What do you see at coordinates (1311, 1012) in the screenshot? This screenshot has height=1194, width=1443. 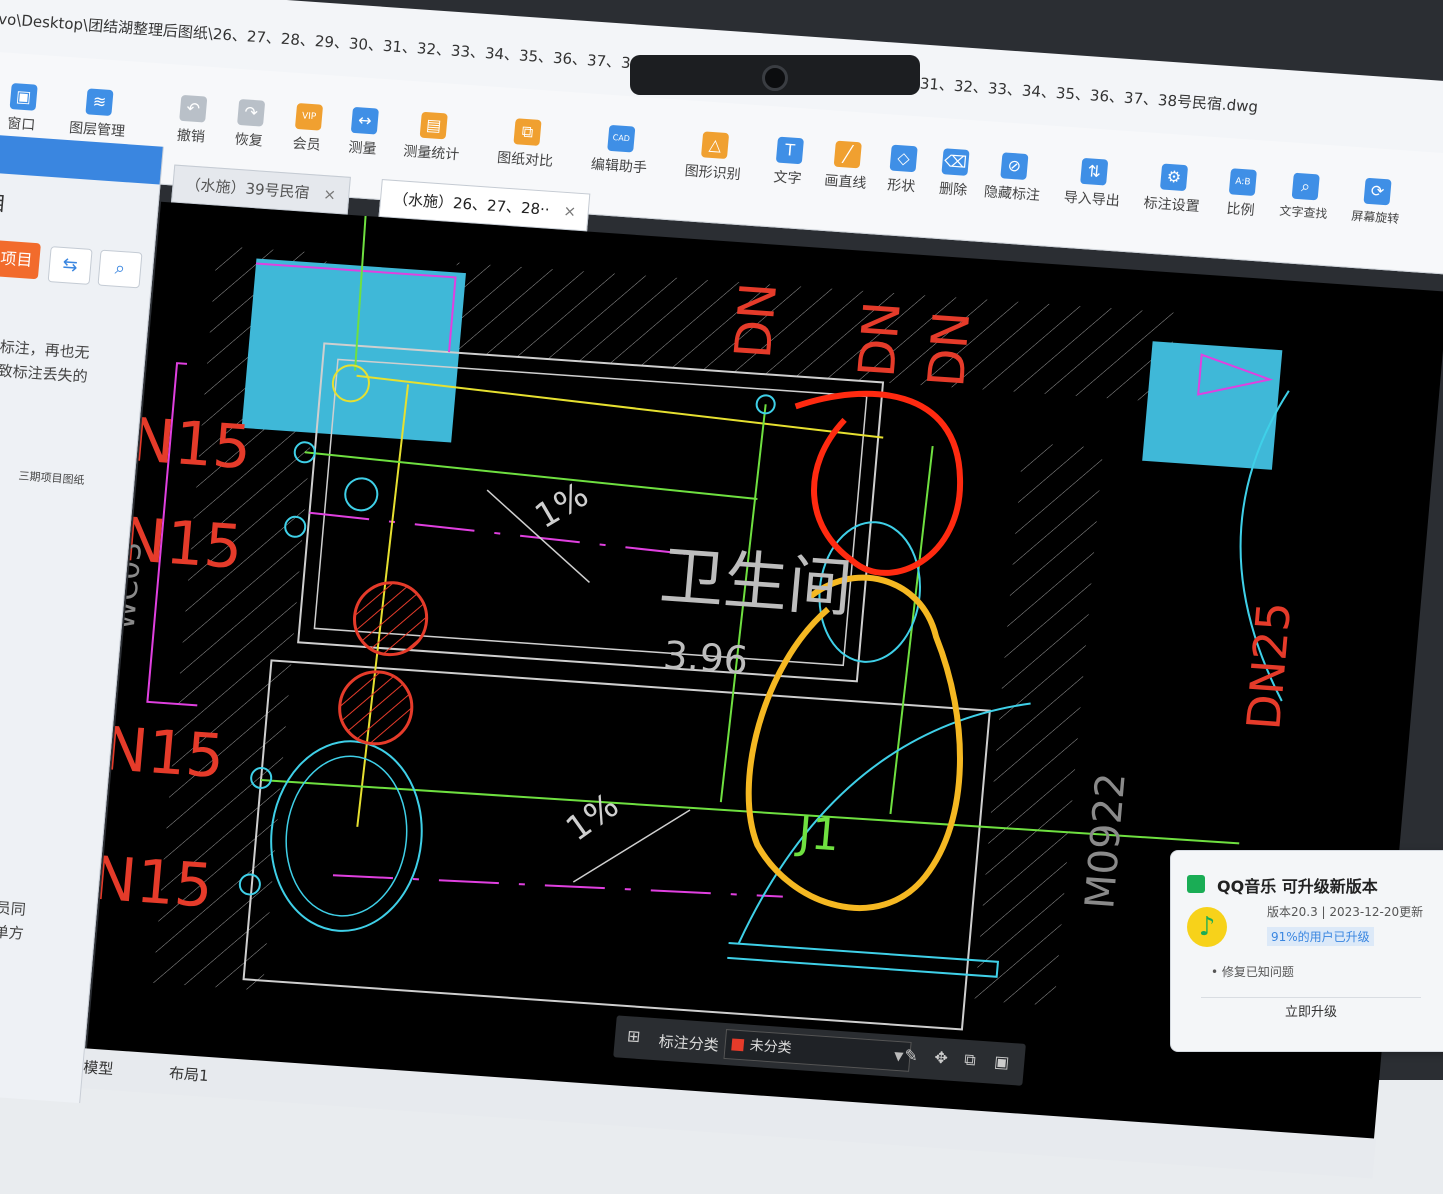 I see `upgrade-now-button: 立即升级` at bounding box center [1311, 1012].